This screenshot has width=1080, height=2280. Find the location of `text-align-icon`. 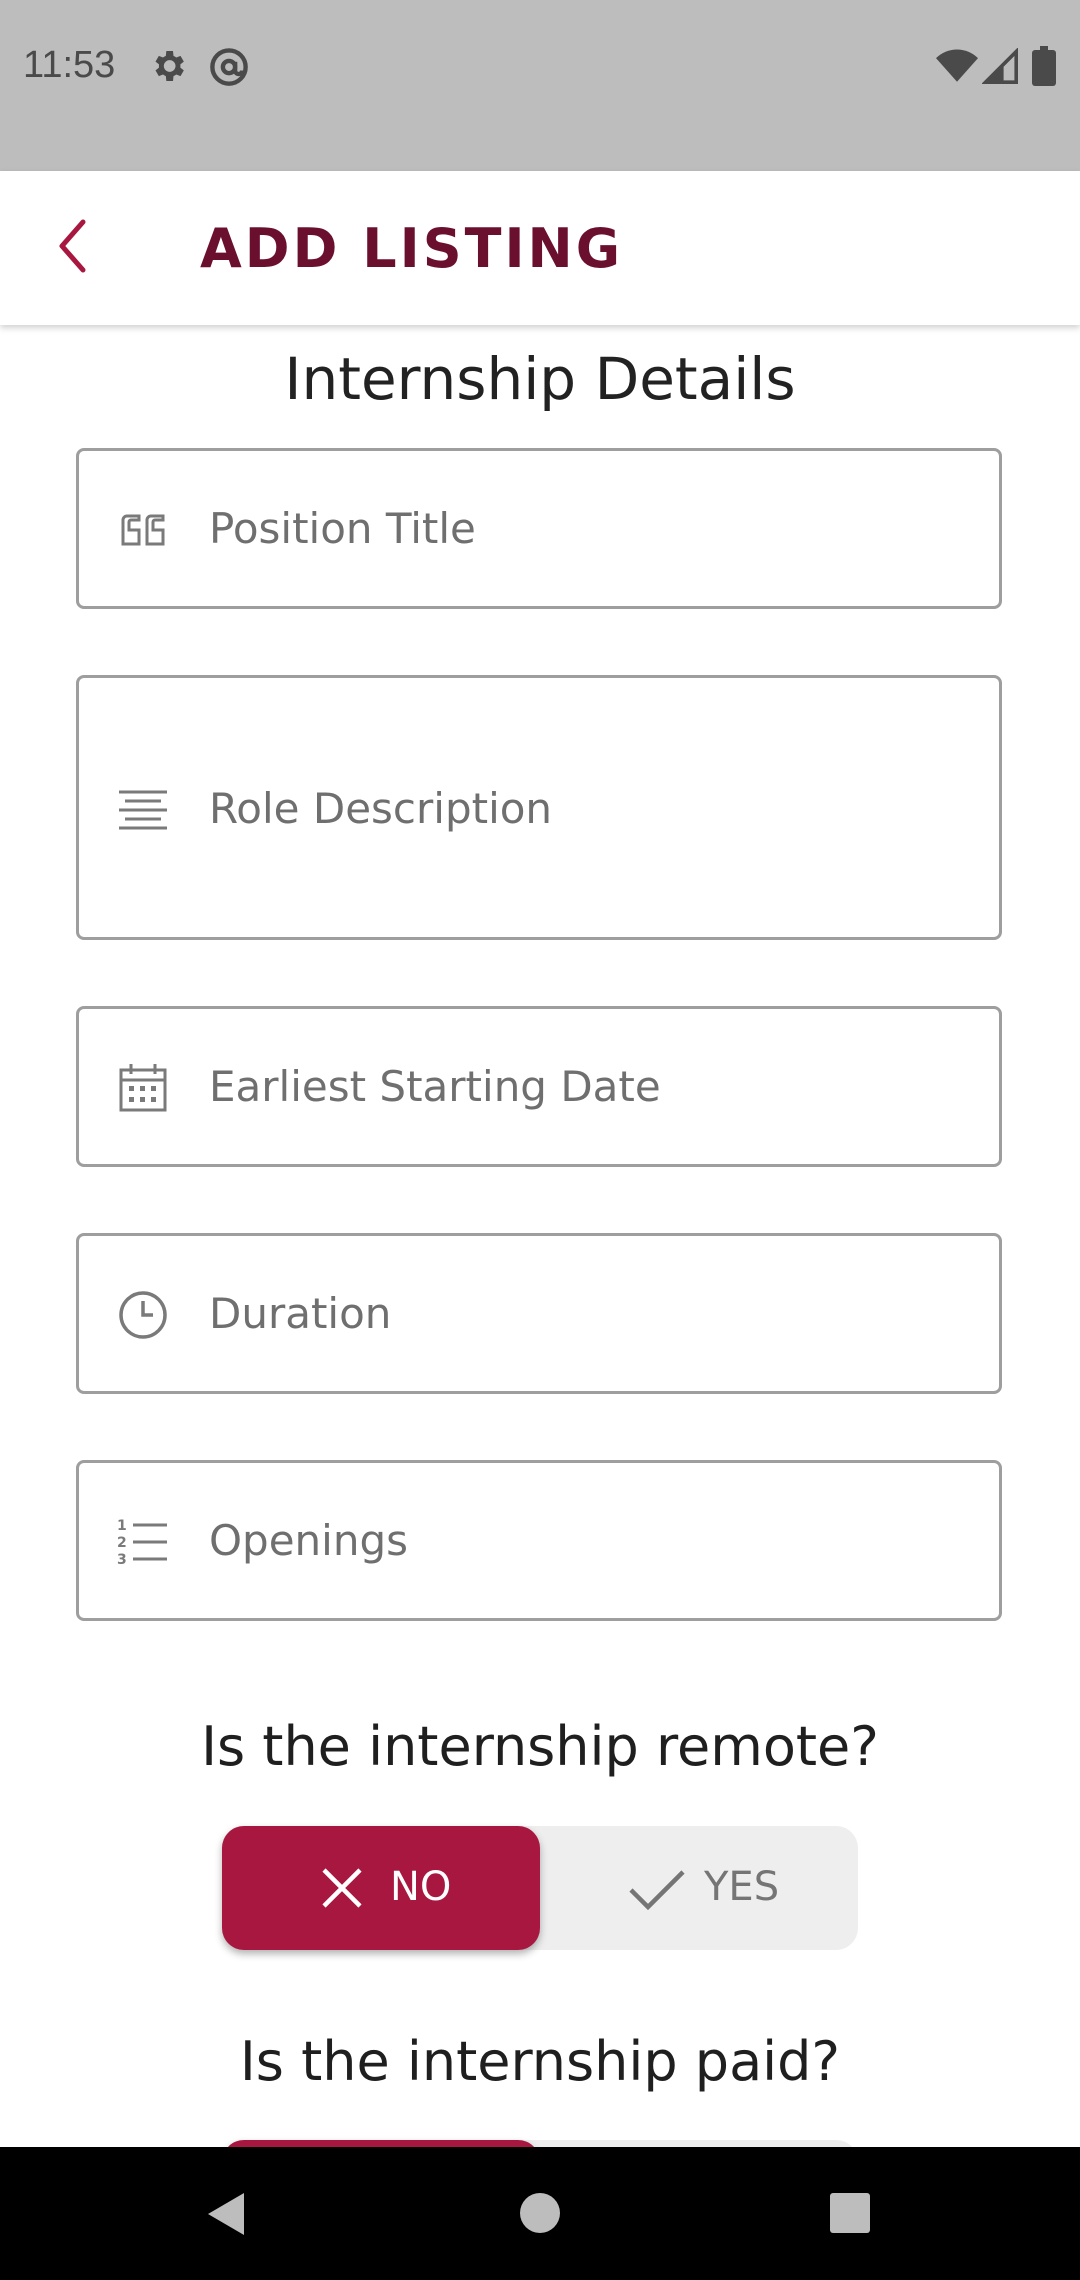

text-align-icon is located at coordinates (143, 810).